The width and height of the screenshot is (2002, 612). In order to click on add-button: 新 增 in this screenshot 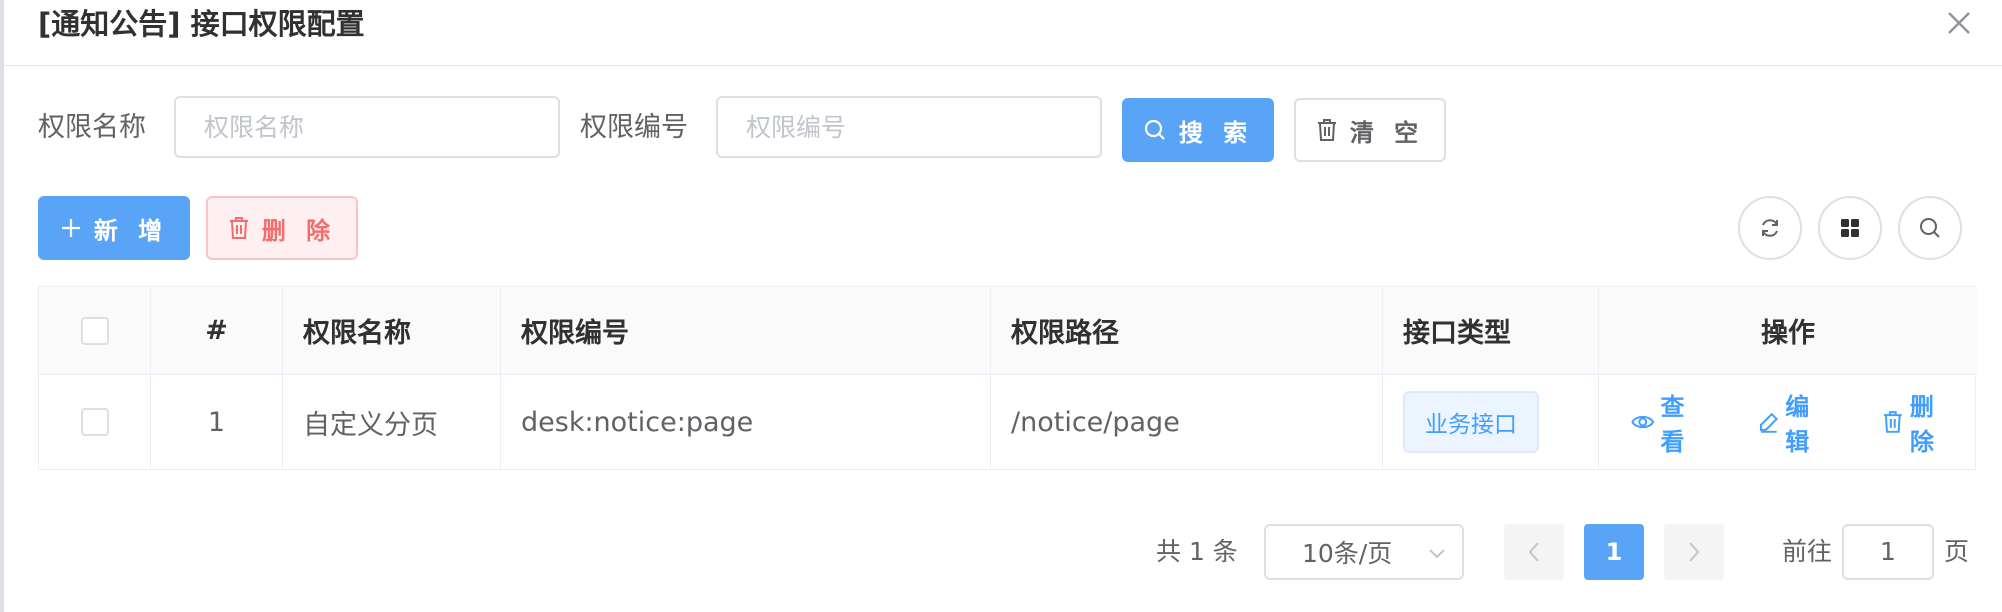, I will do `click(114, 228)`.